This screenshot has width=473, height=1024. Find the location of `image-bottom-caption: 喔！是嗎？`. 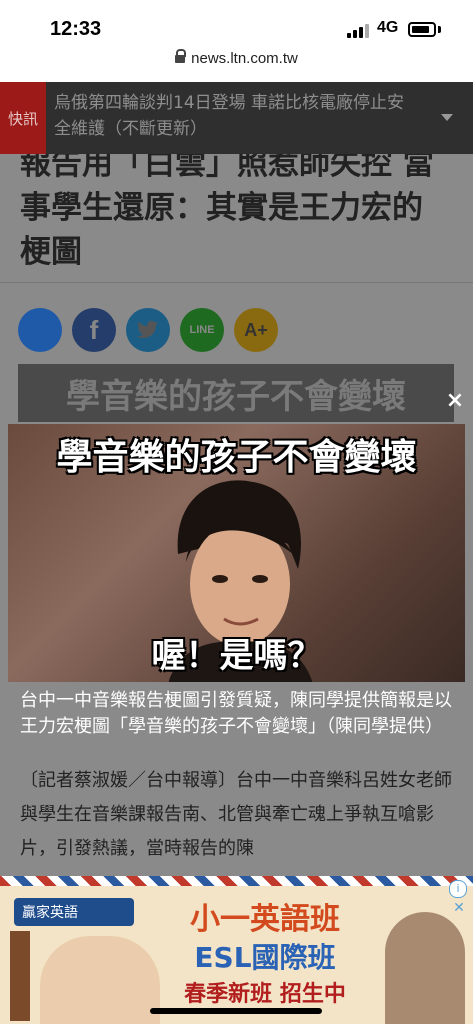

image-bottom-caption: 喔！是嗎？ is located at coordinates (236, 656).